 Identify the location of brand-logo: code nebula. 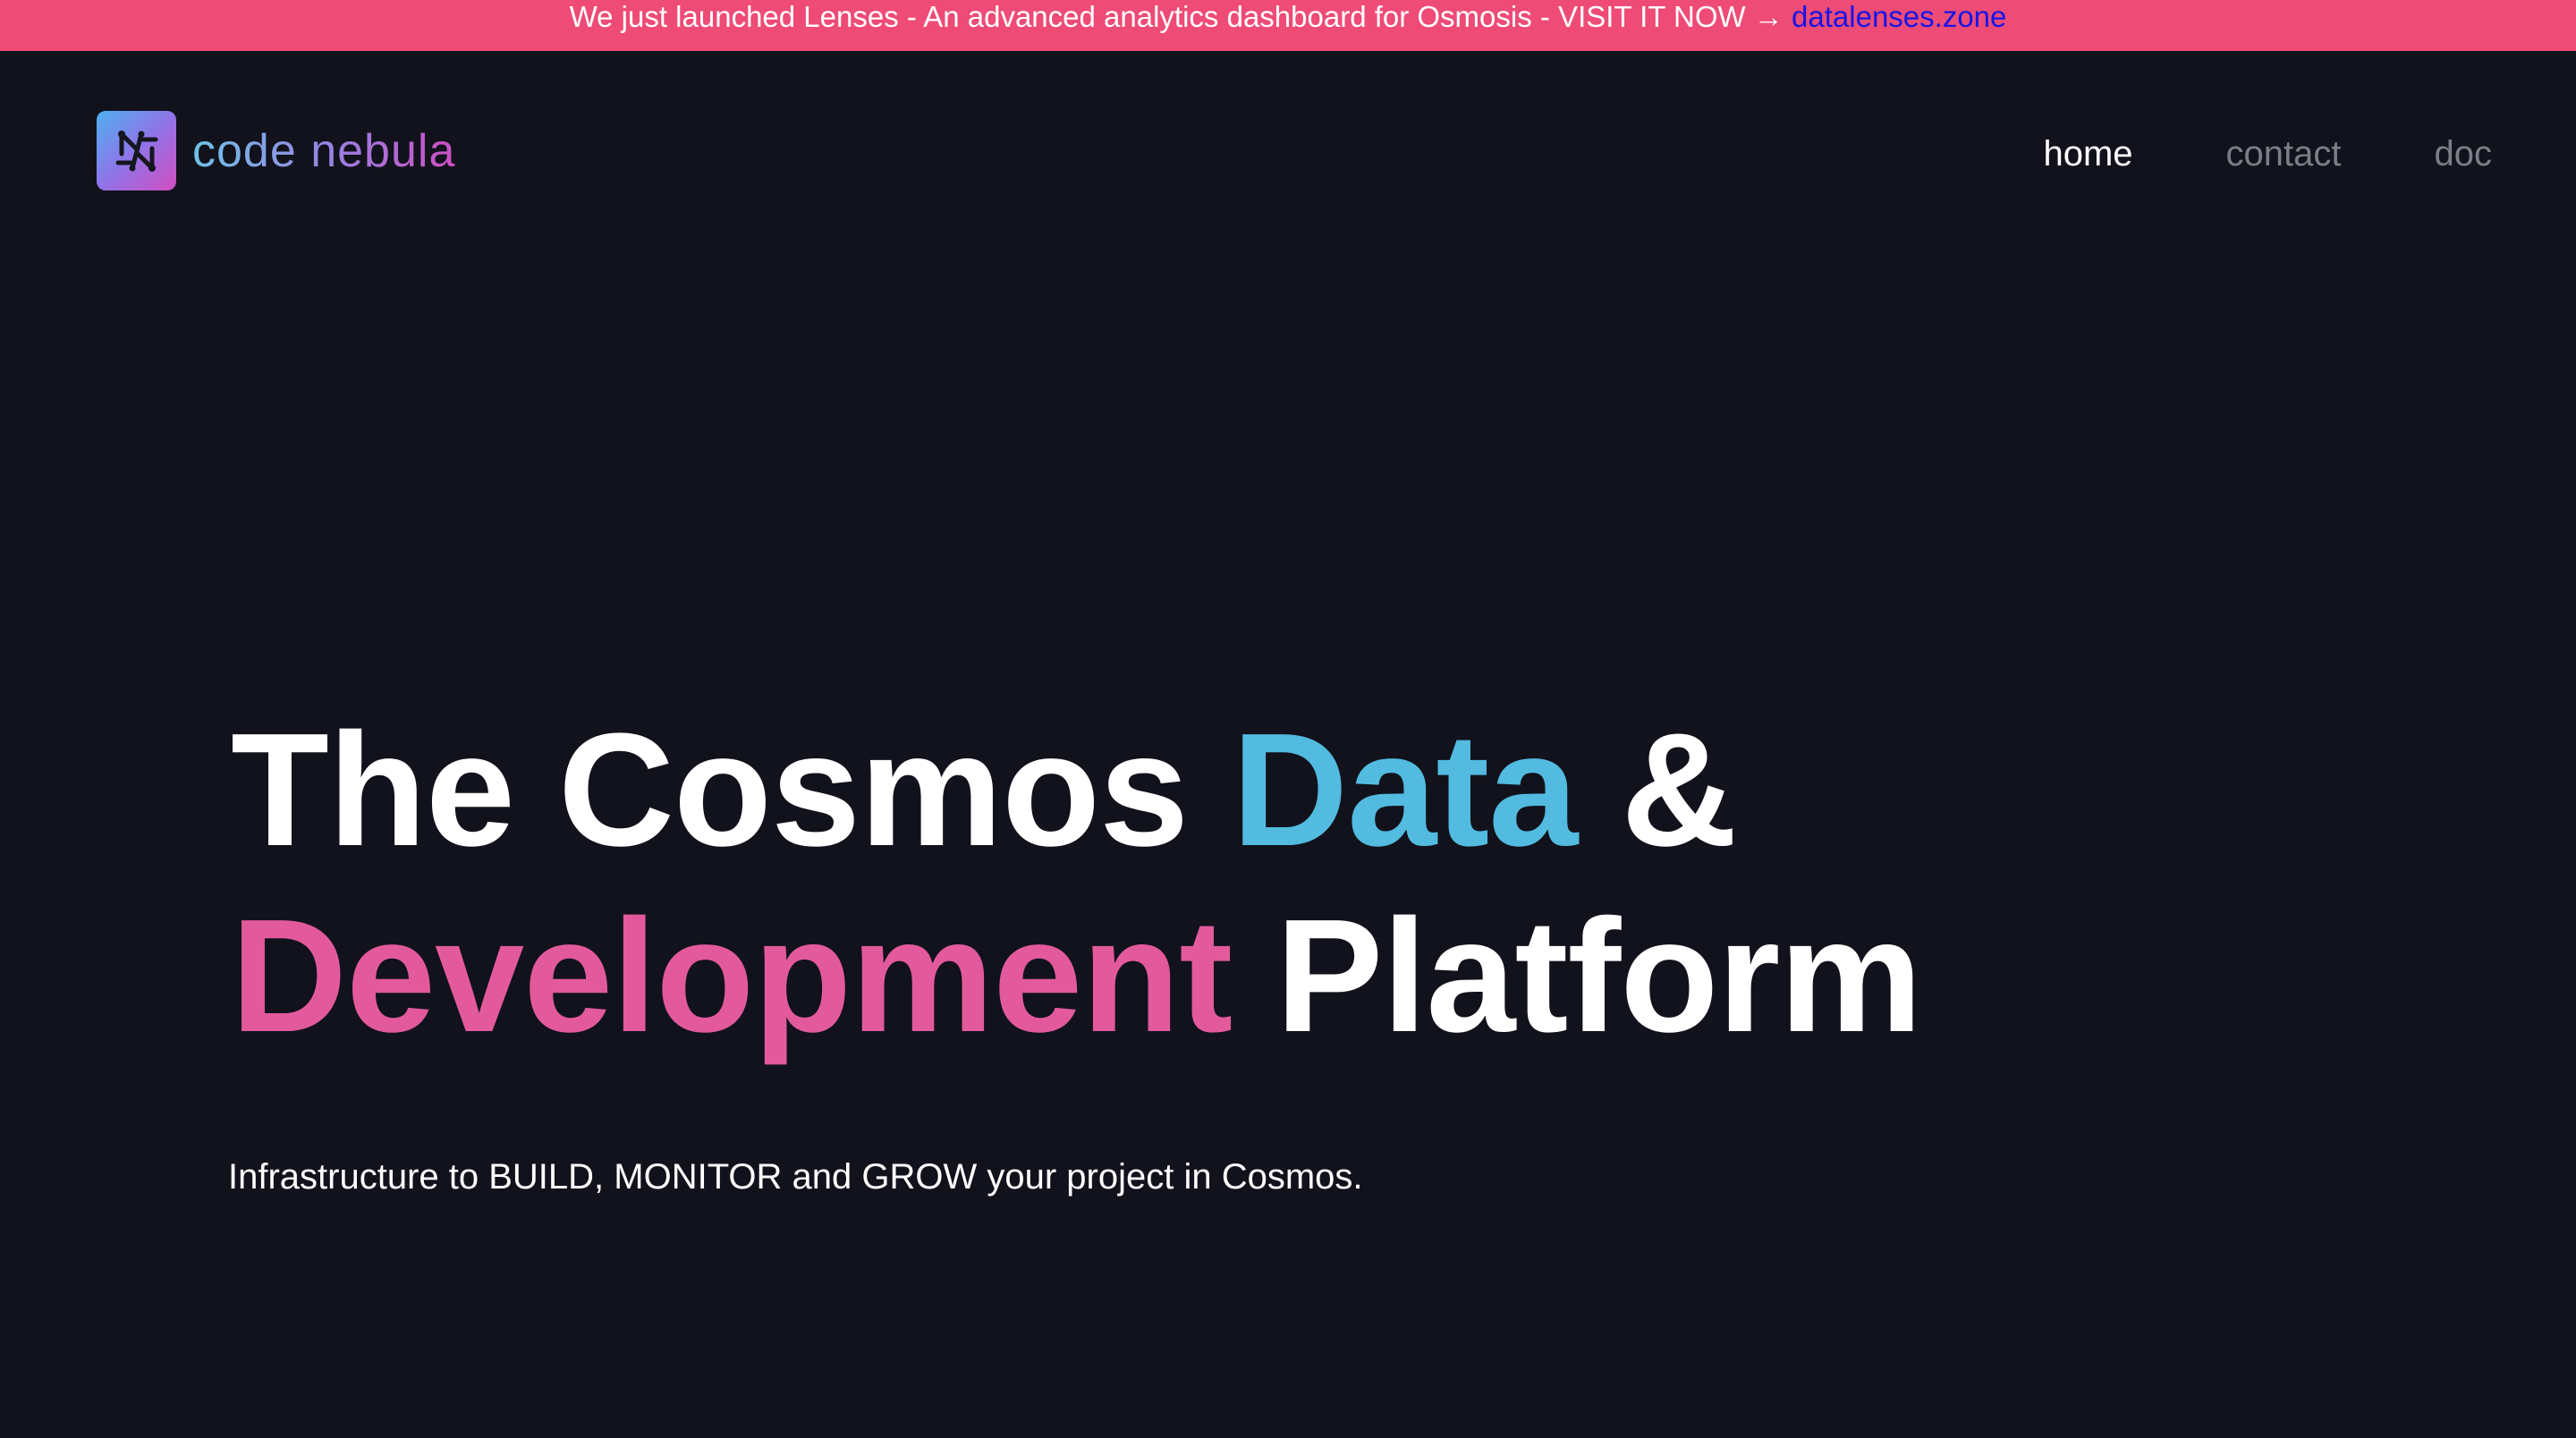
(276, 150).